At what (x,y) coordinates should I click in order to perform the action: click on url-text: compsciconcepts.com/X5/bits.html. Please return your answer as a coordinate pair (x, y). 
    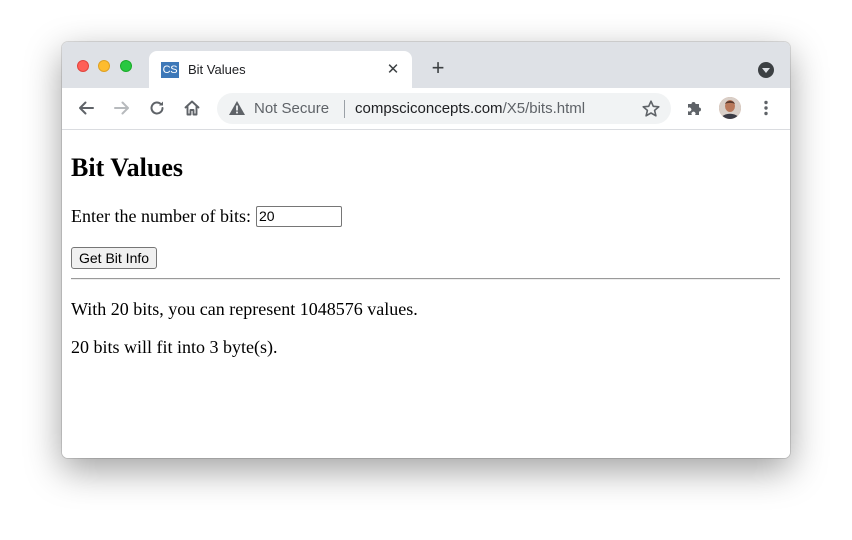
    Looking at the image, I should click on (470, 108).